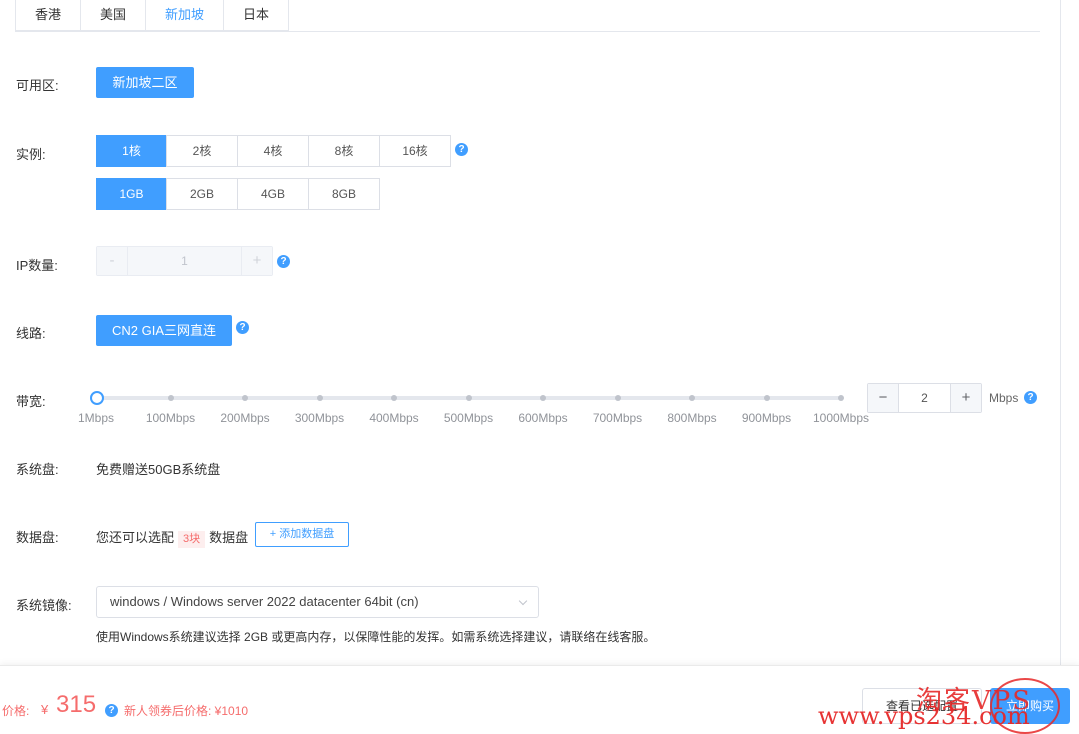 This screenshot has width=1079, height=734. Describe the element at coordinates (966, 398) in the screenshot. I see `bandwidth-increase-button: +` at that location.